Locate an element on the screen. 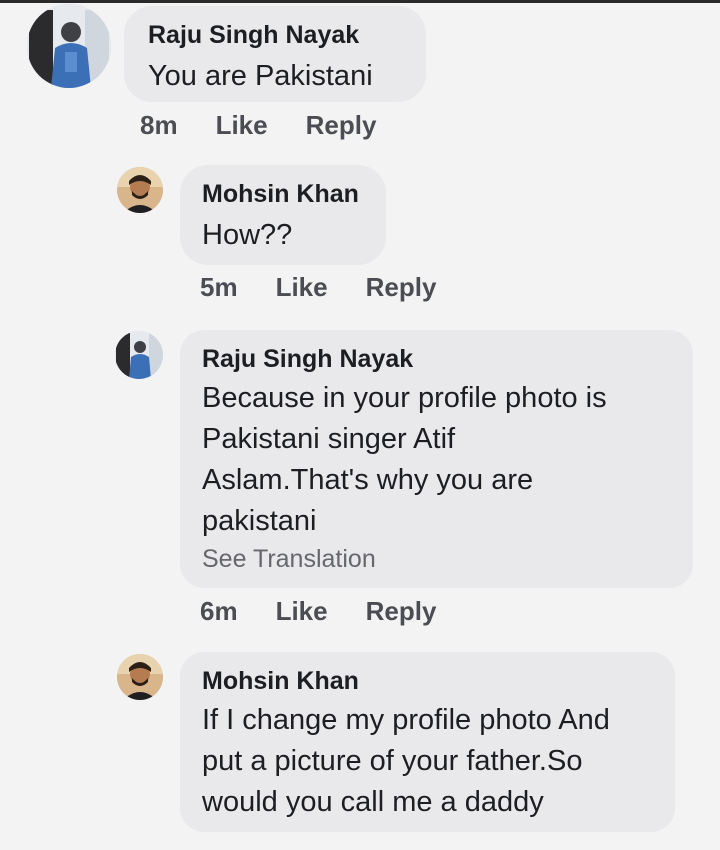 Image resolution: width=720 pixels, height=850 pixels. comment-actions: 5m Like Reply is located at coordinates (337, 287).